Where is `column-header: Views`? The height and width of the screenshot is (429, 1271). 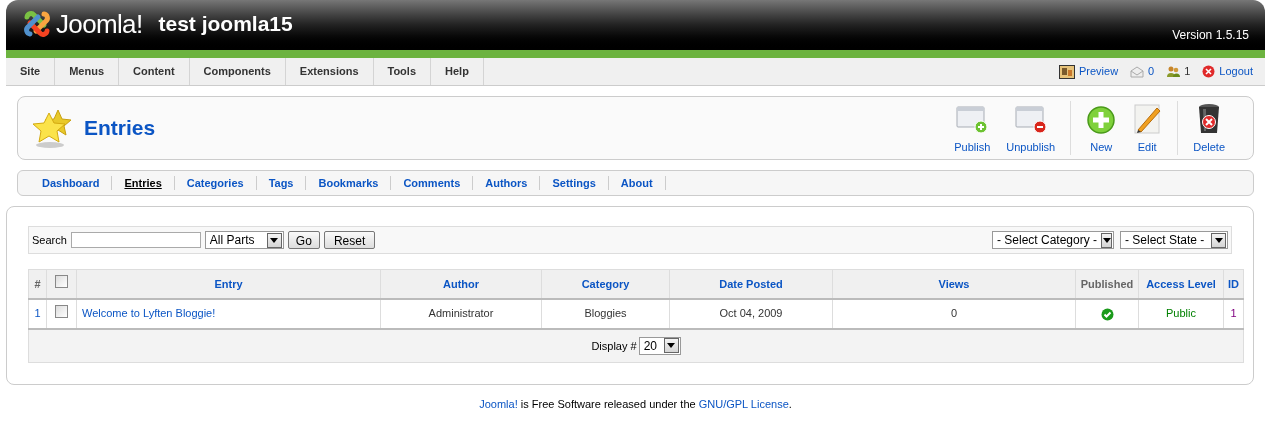 column-header: Views is located at coordinates (954, 283).